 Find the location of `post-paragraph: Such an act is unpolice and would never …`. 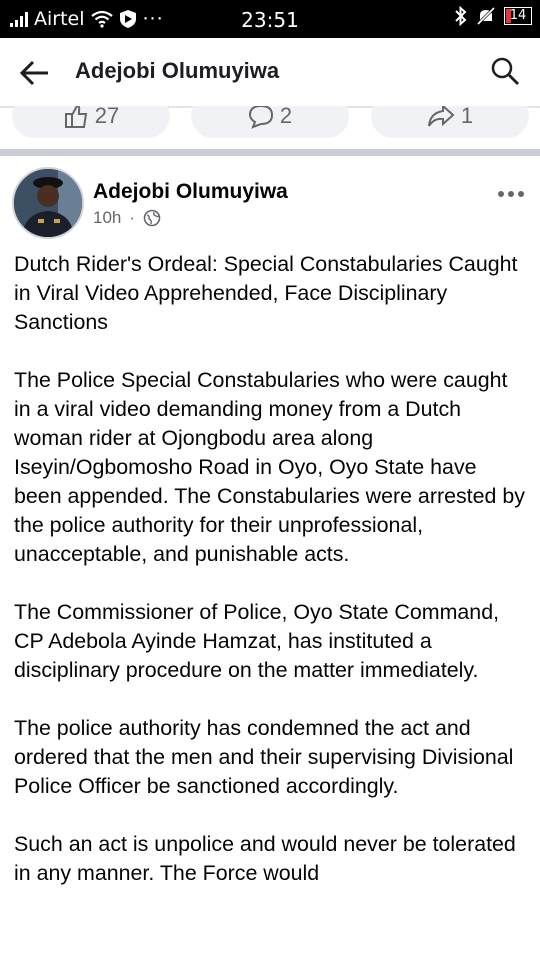

post-paragraph: Such an act is unpolice and would never … is located at coordinates (265, 858).